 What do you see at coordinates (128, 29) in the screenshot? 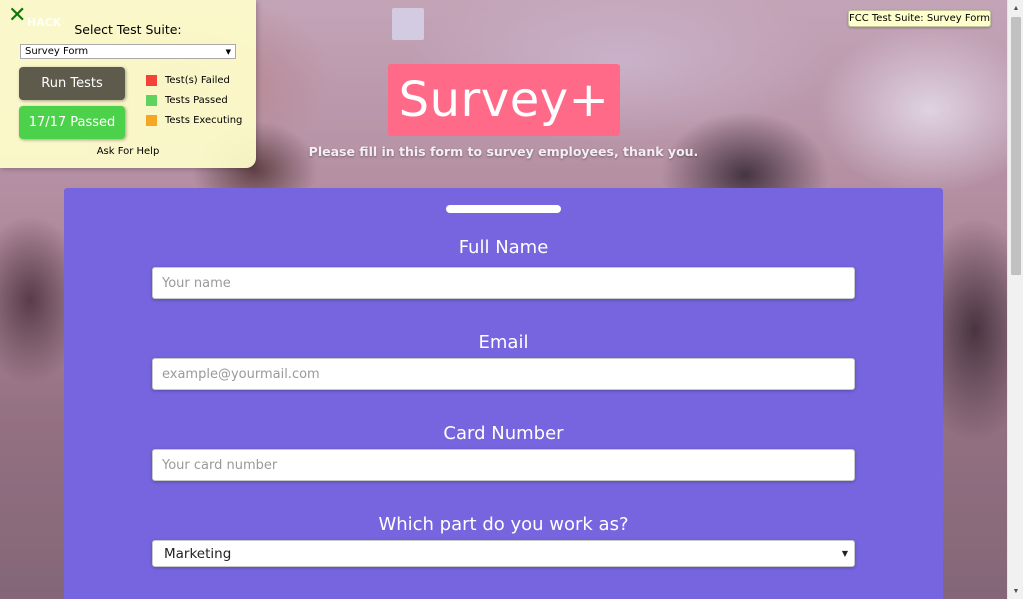
I see `select-suite-label: Select Test Suite:` at bounding box center [128, 29].